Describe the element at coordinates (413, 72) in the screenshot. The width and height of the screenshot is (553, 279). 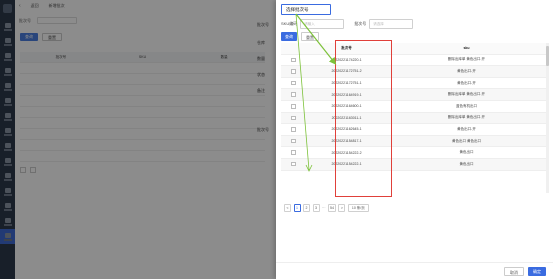
I see `table-row: 20220221172751-2 黄色出口-开` at that location.